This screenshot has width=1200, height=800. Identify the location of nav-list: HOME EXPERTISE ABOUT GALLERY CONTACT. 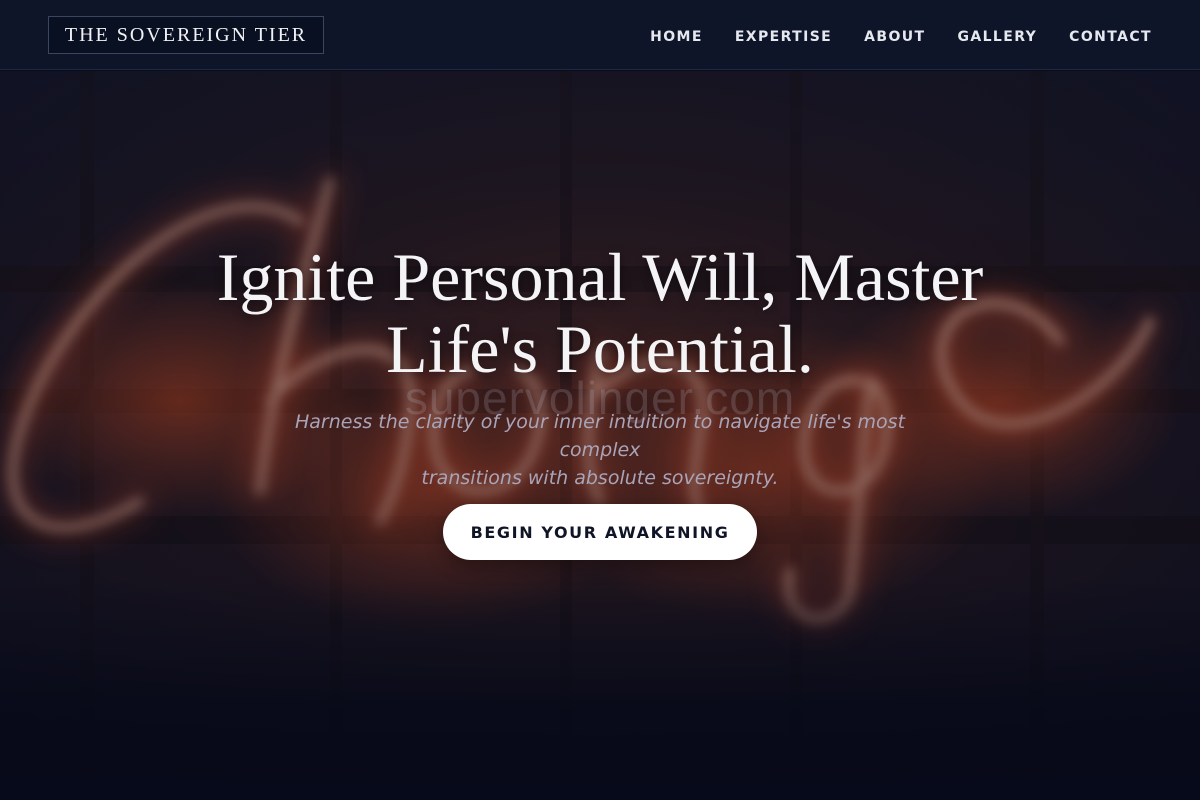
(901, 35).